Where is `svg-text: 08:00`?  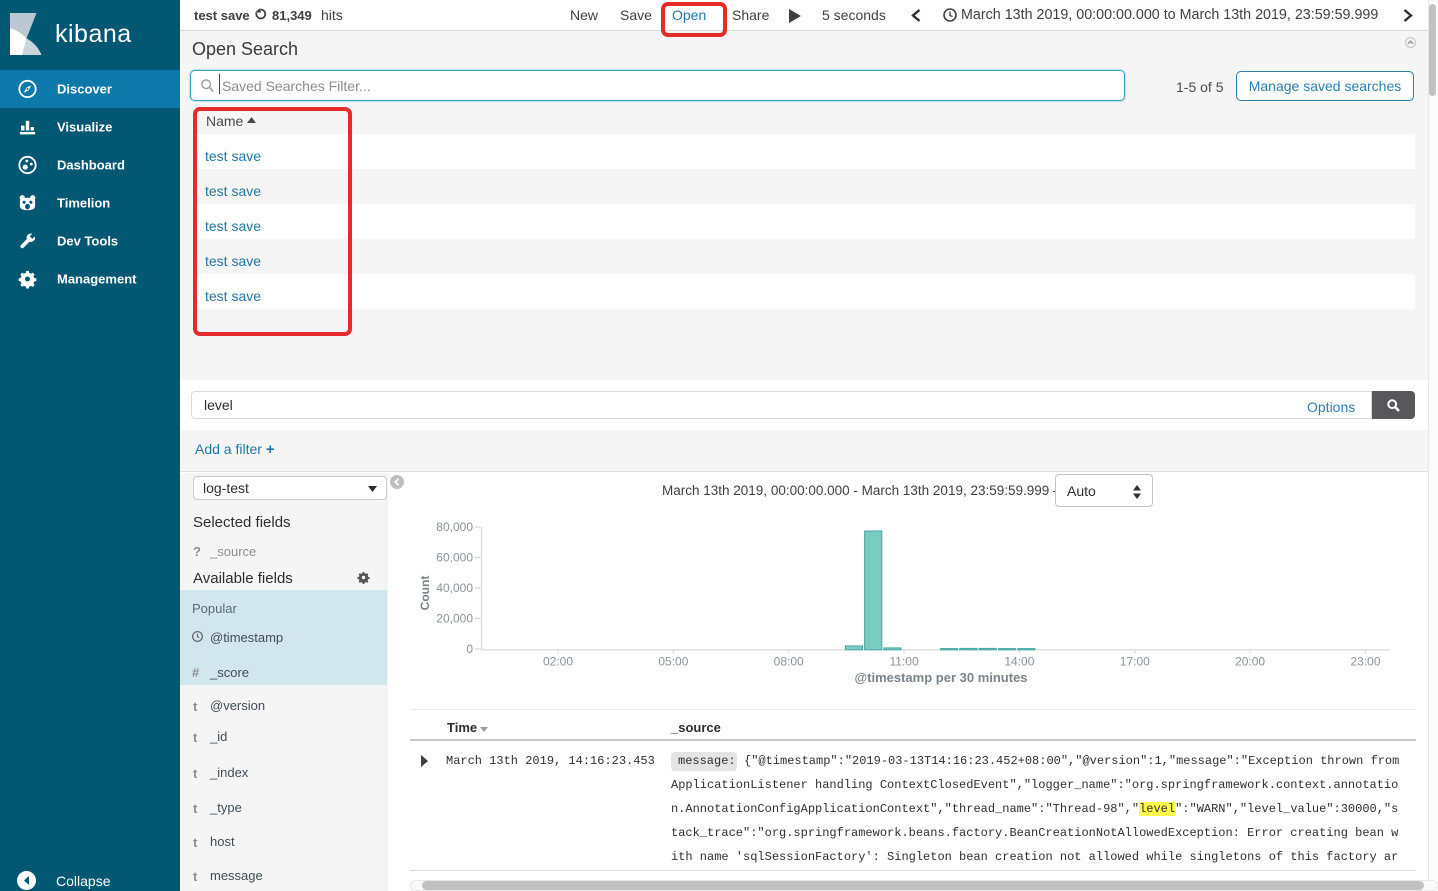
svg-text: 08:00 is located at coordinates (789, 662).